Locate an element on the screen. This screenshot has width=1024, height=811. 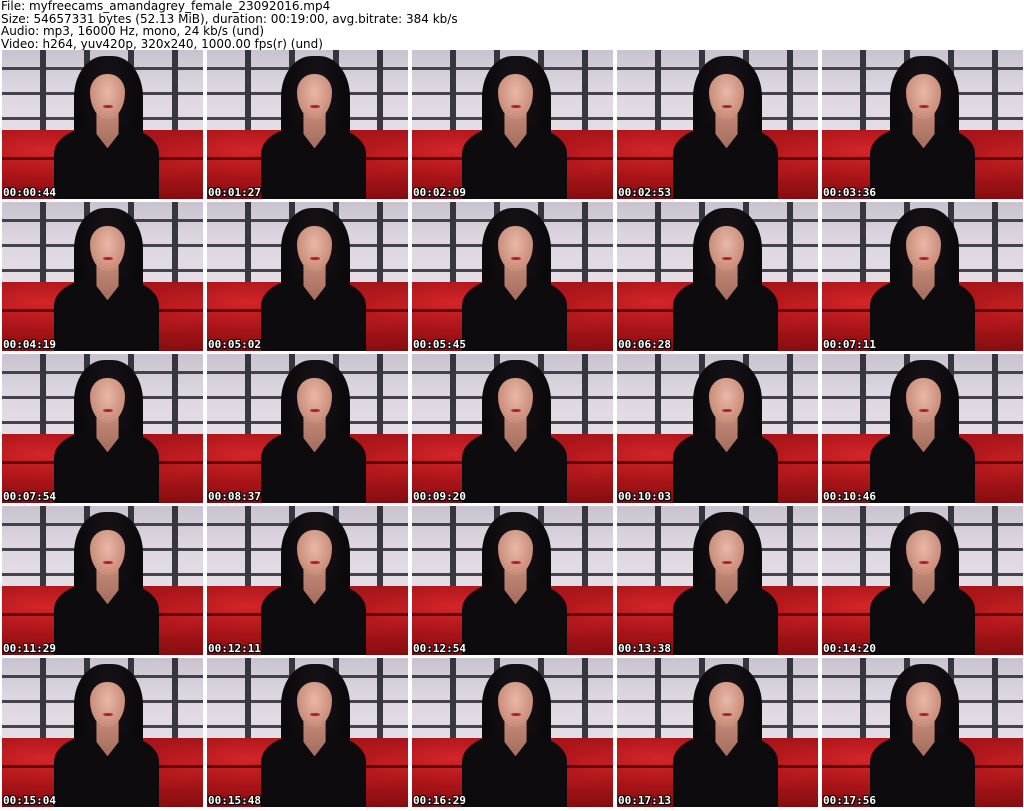
video-frame-thumbnail: 00:12:11 is located at coordinates (307, 580).